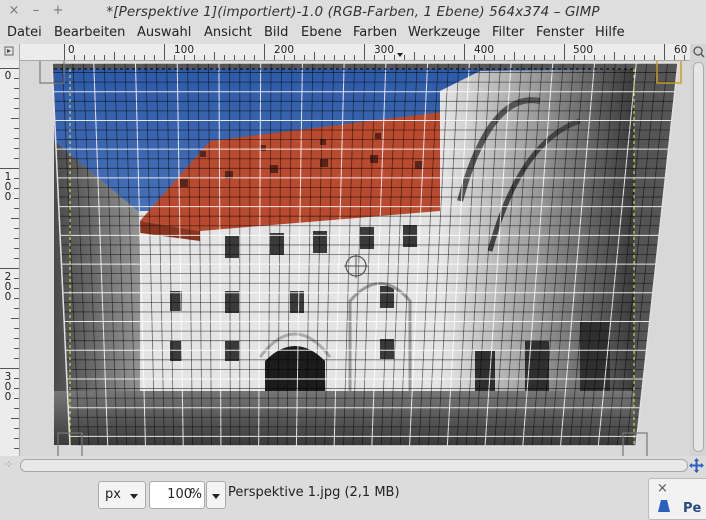  I want to click on status-file-info: Perspektive 1.jpg (2,1 MB), so click(314, 492).